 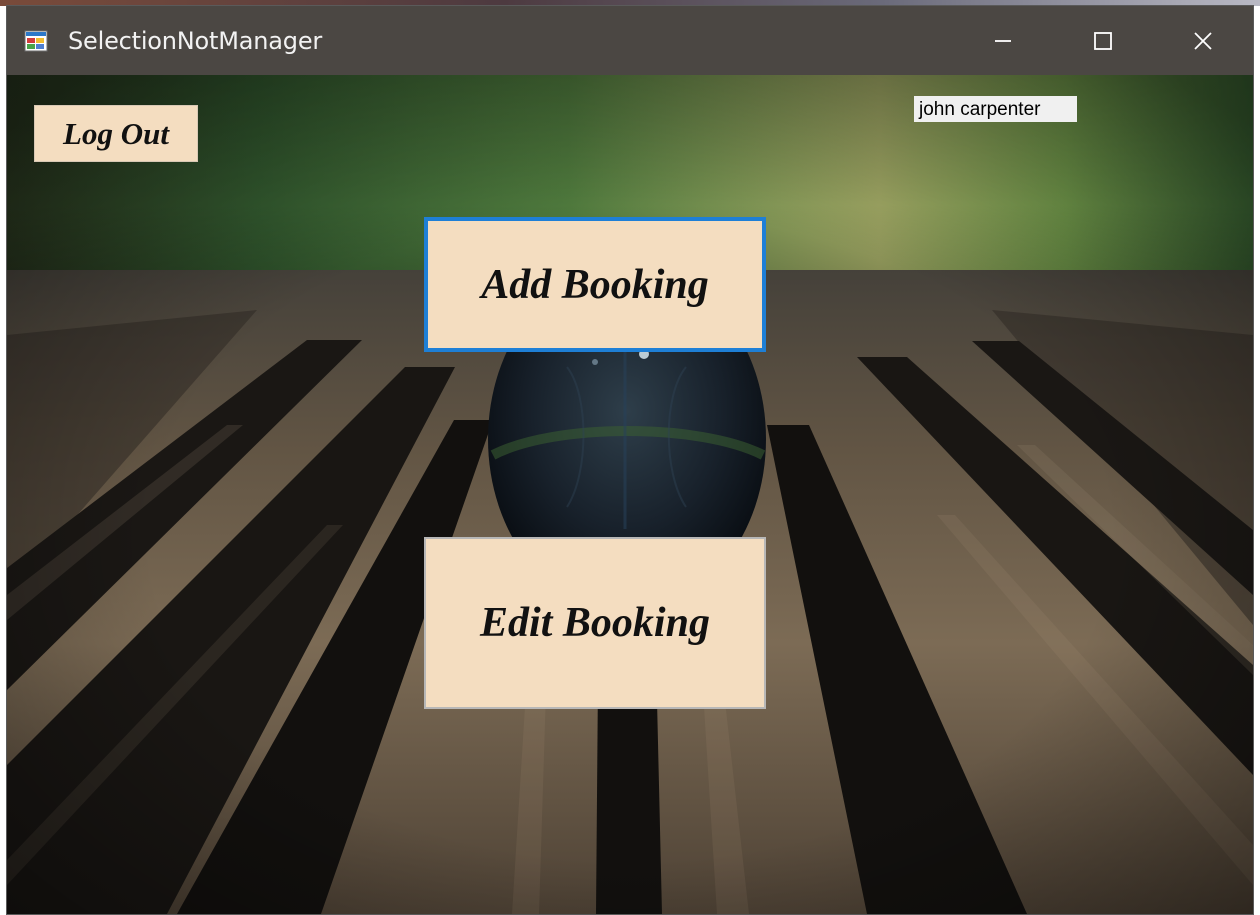 I want to click on minimize-button, so click(x=1003, y=40).